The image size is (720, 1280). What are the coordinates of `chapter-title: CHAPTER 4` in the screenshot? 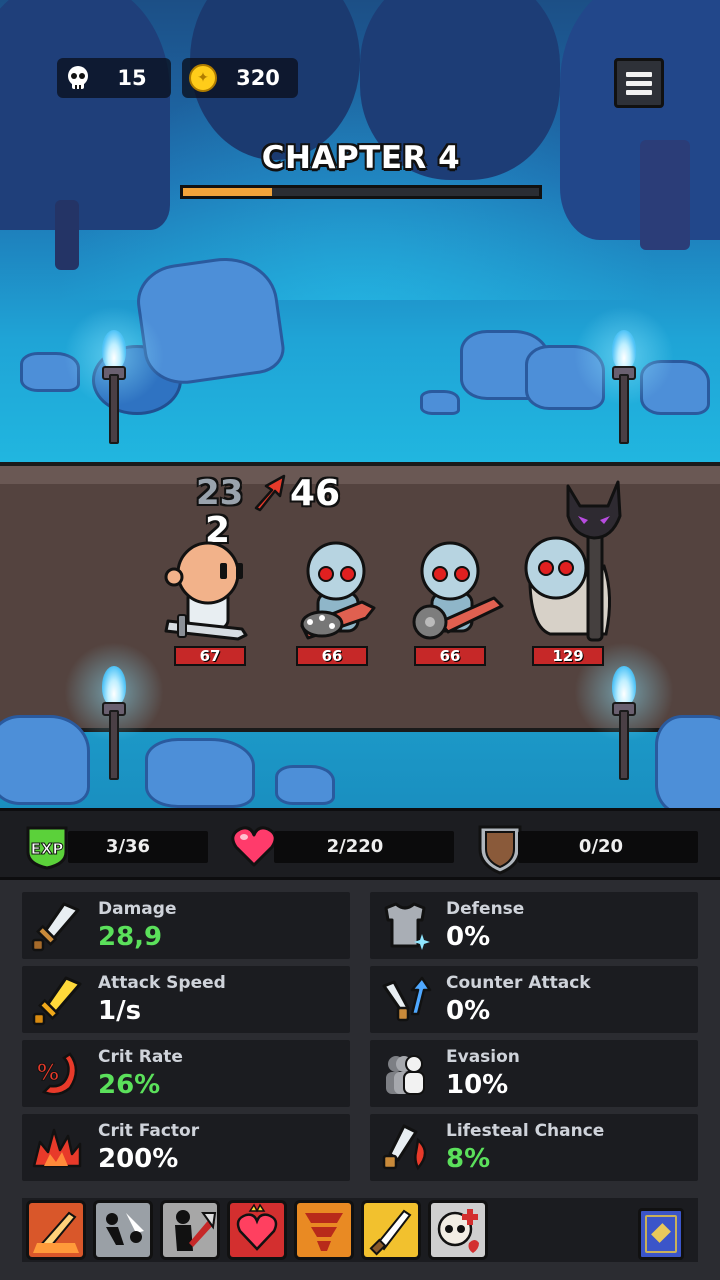 It's located at (361, 158).